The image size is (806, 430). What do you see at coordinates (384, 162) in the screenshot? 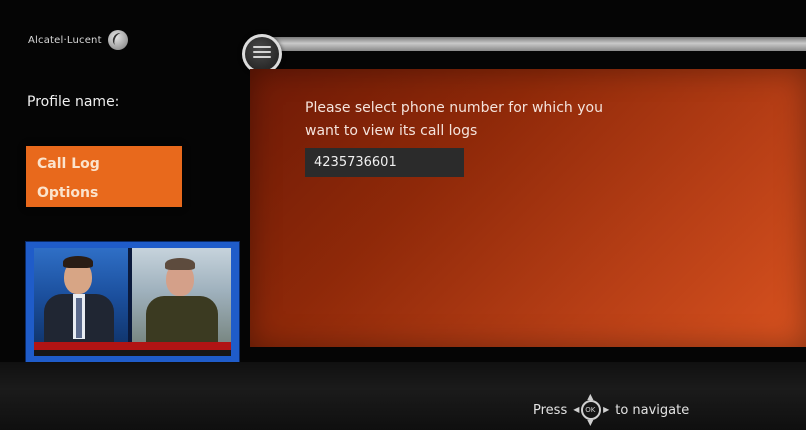
I see `phone-number-selector: 4235736601` at bounding box center [384, 162].